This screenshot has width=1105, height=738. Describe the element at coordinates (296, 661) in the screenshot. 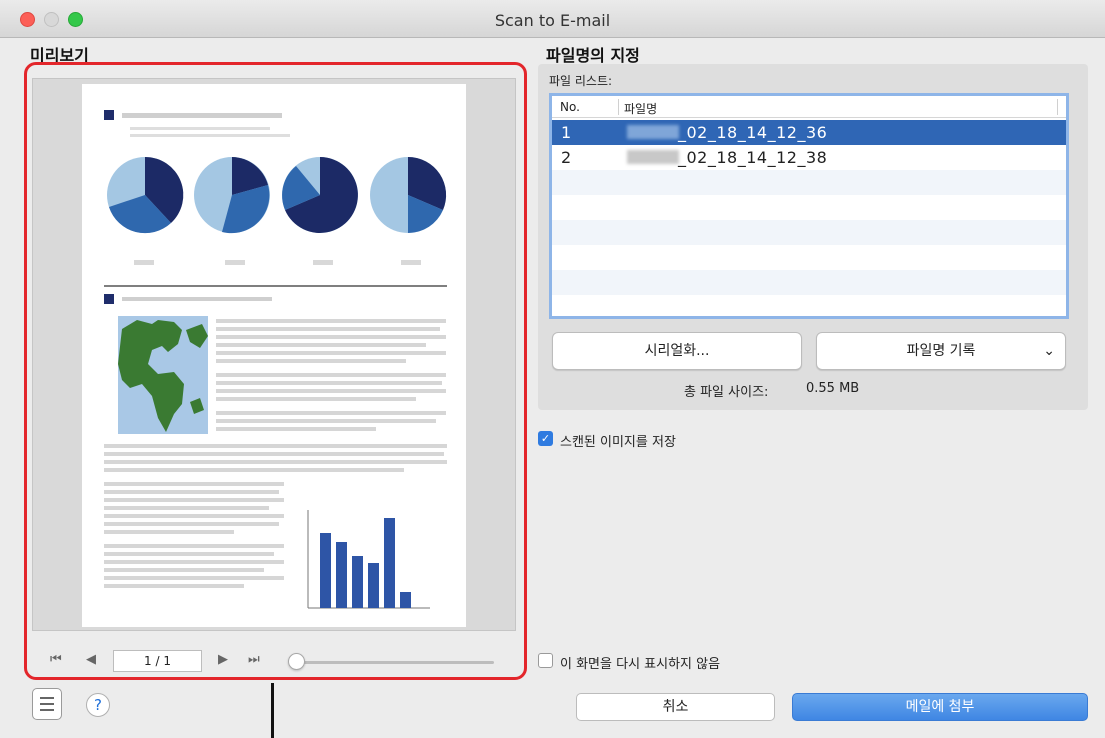

I see `zoom-slider-thumb` at that location.